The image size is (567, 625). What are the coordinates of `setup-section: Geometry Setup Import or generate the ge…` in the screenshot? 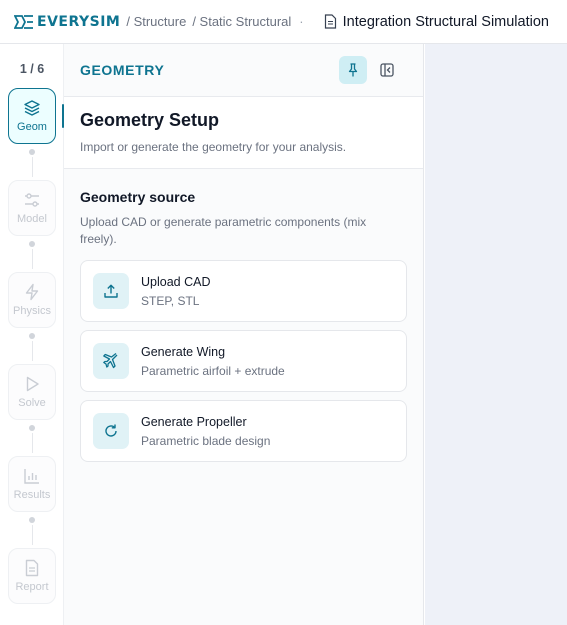 It's located at (243, 133).